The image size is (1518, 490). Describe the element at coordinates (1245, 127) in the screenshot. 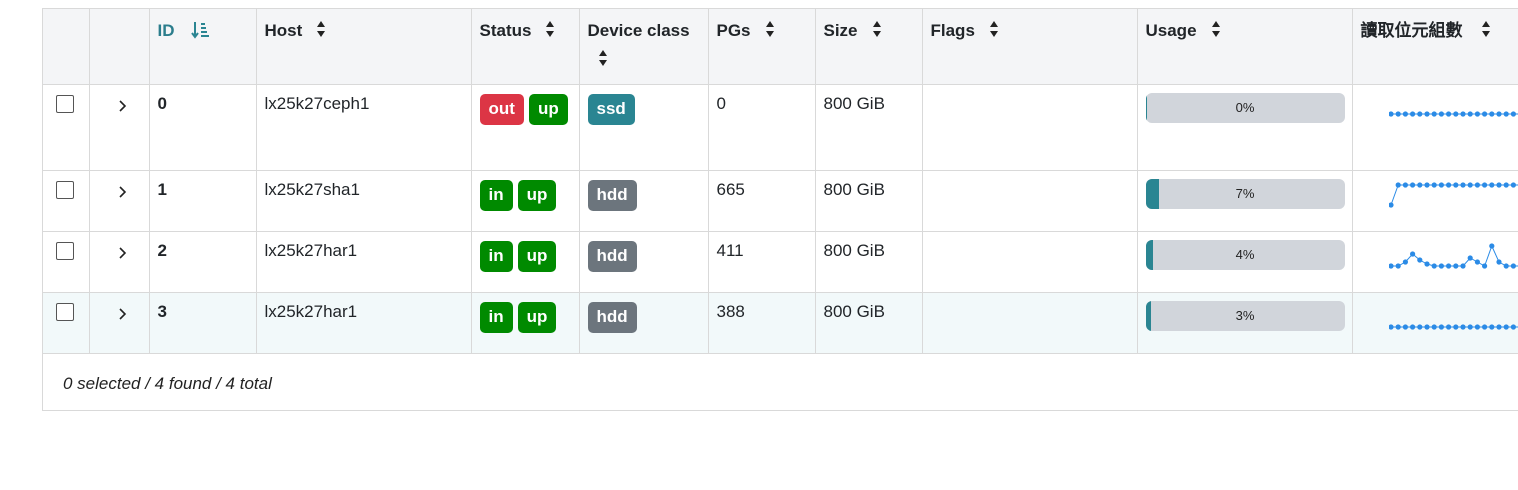

I see `usage-cell: 0%` at that location.